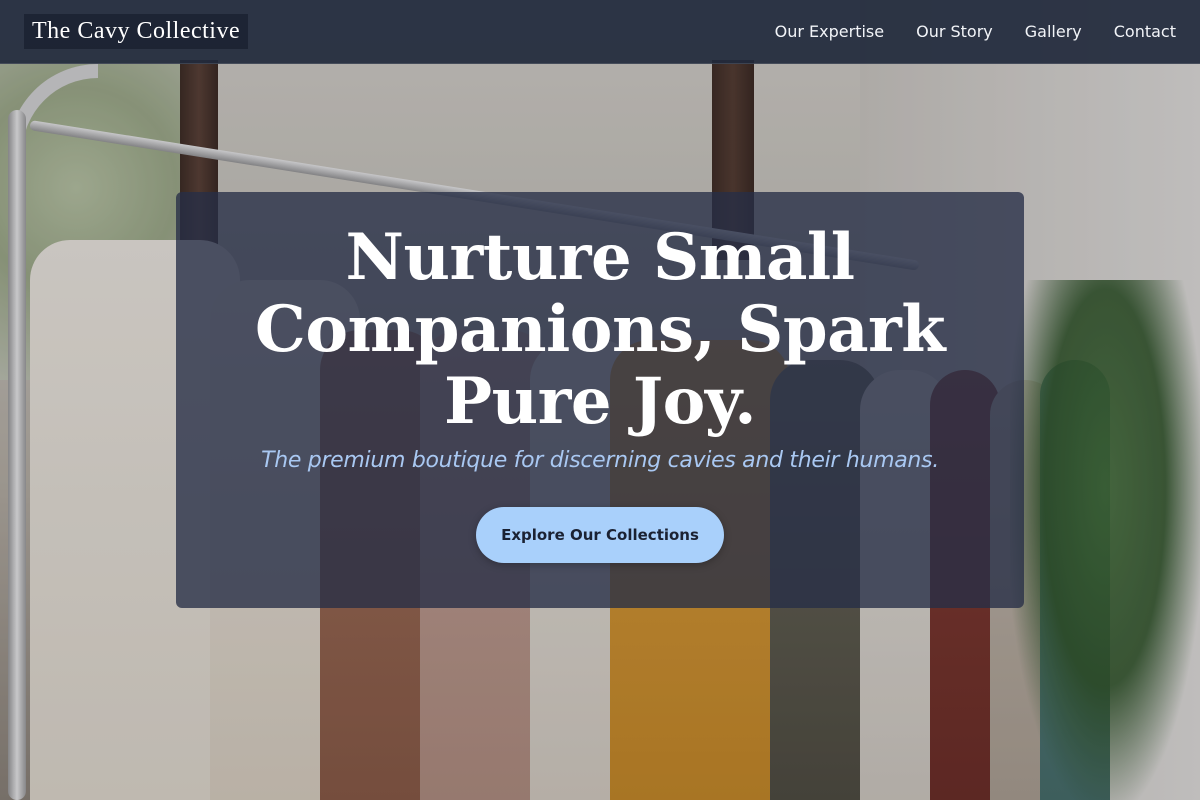  I want to click on nav-link-our-expertise: Our Expertise, so click(829, 31).